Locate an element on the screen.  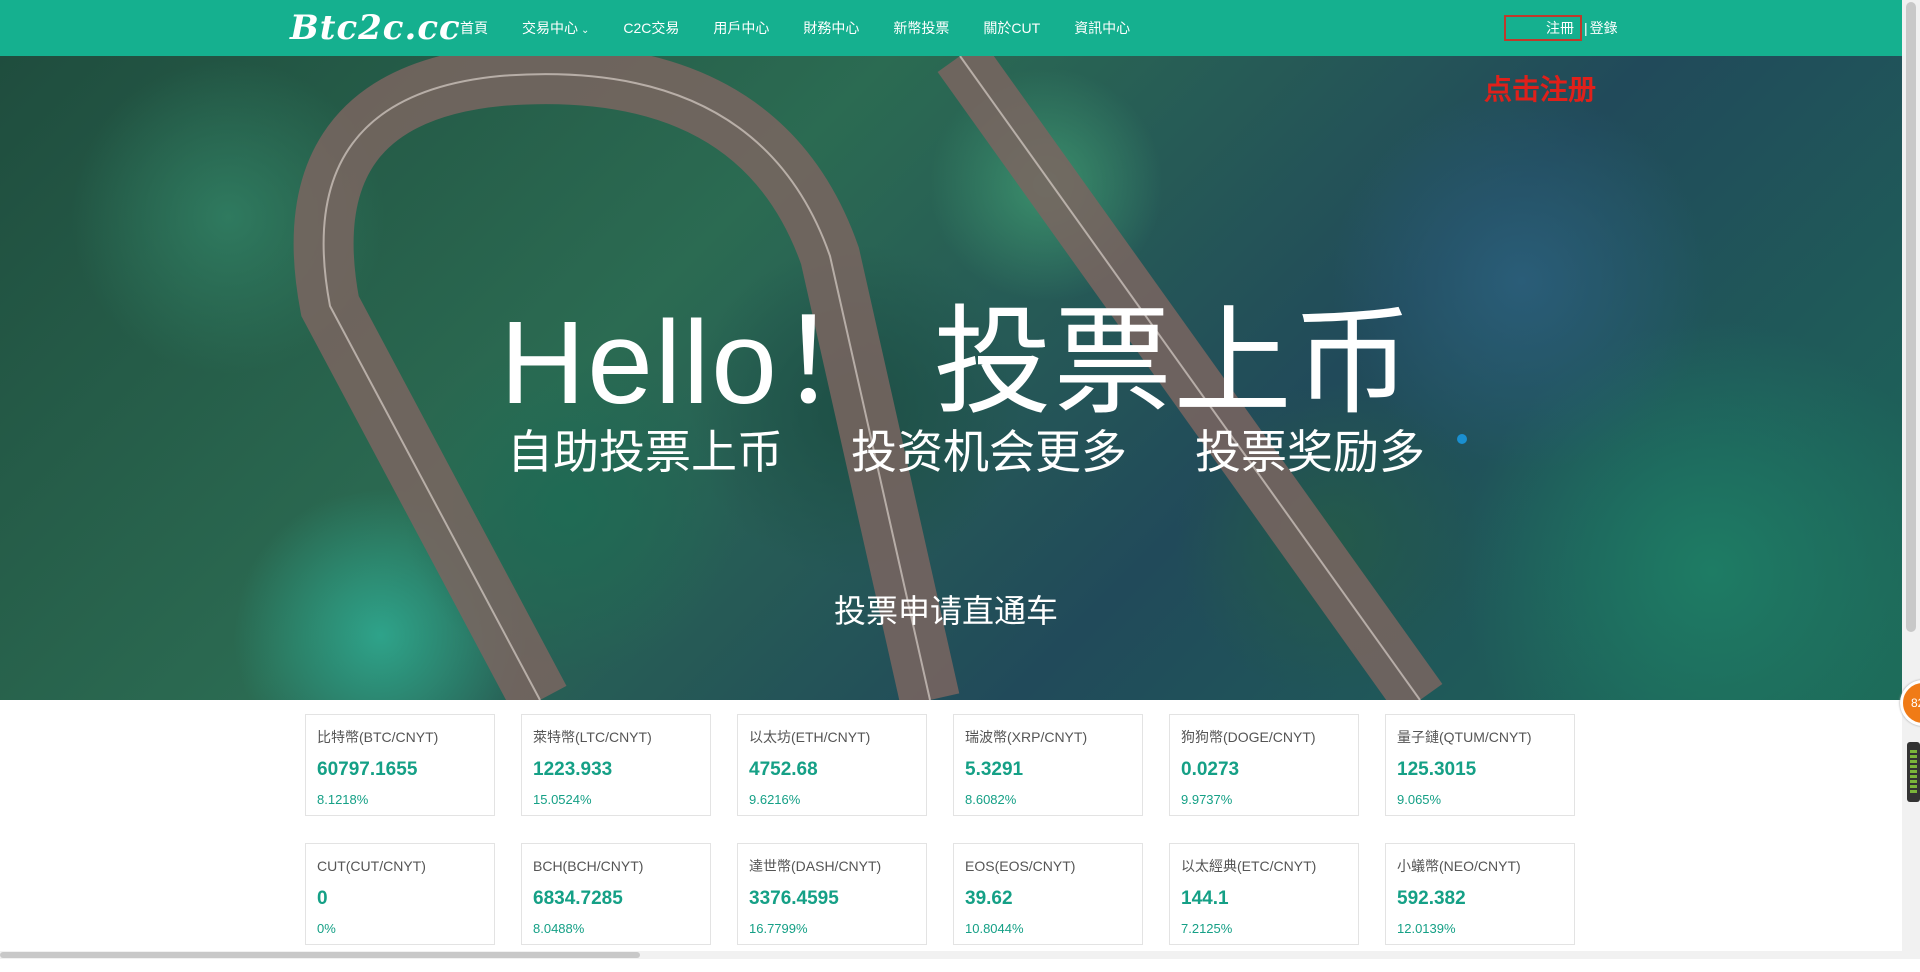
nav-label: 首頁 is located at coordinates (474, 28).